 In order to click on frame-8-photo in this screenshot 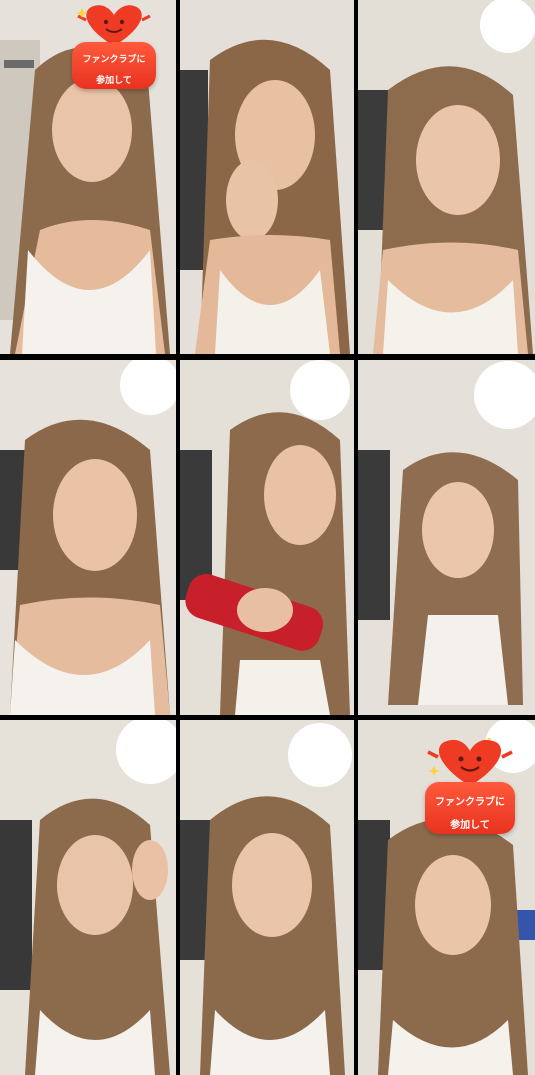, I will do `click(267, 897)`.